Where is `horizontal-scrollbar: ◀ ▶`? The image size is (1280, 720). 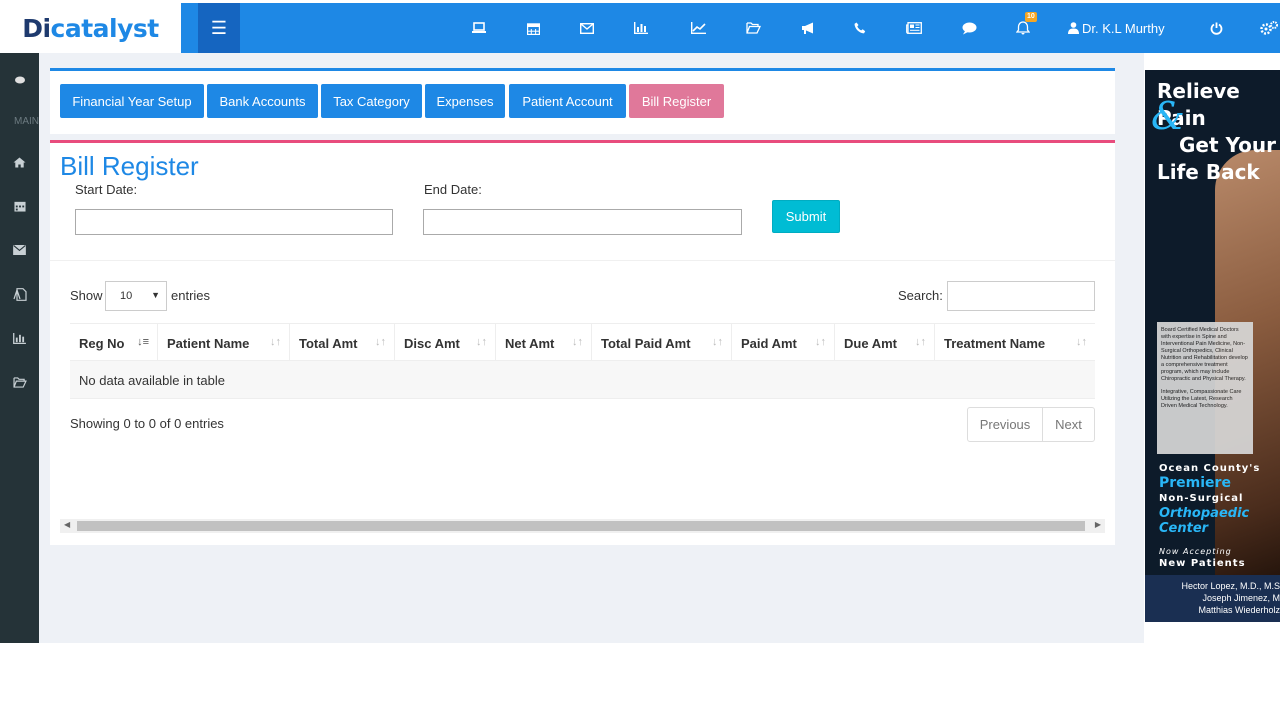 horizontal-scrollbar: ◀ ▶ is located at coordinates (582, 526).